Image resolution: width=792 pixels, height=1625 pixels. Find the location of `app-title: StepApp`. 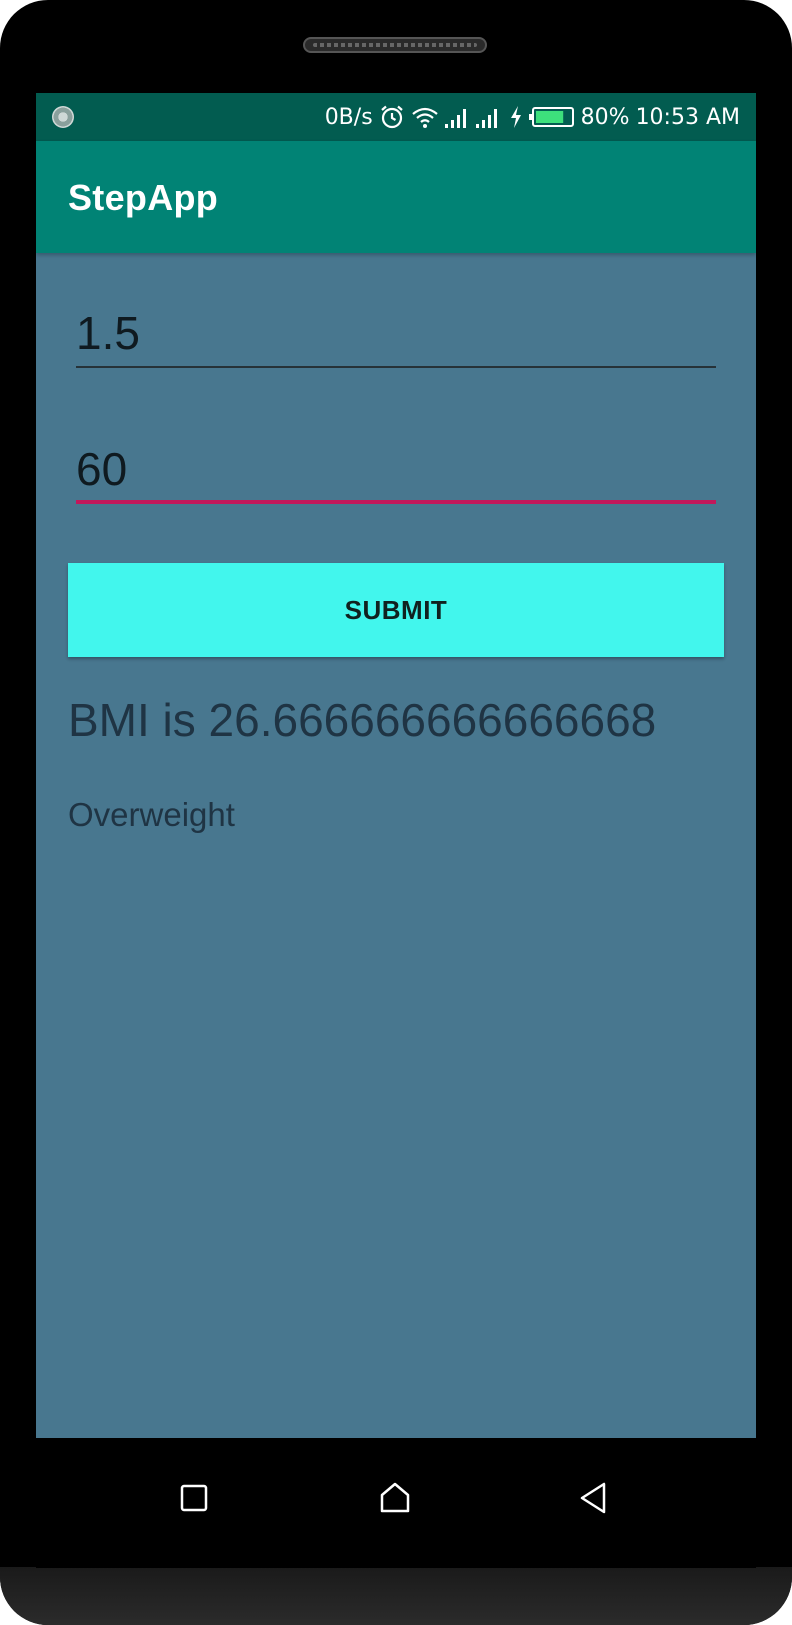

app-title: StepApp is located at coordinates (143, 197).